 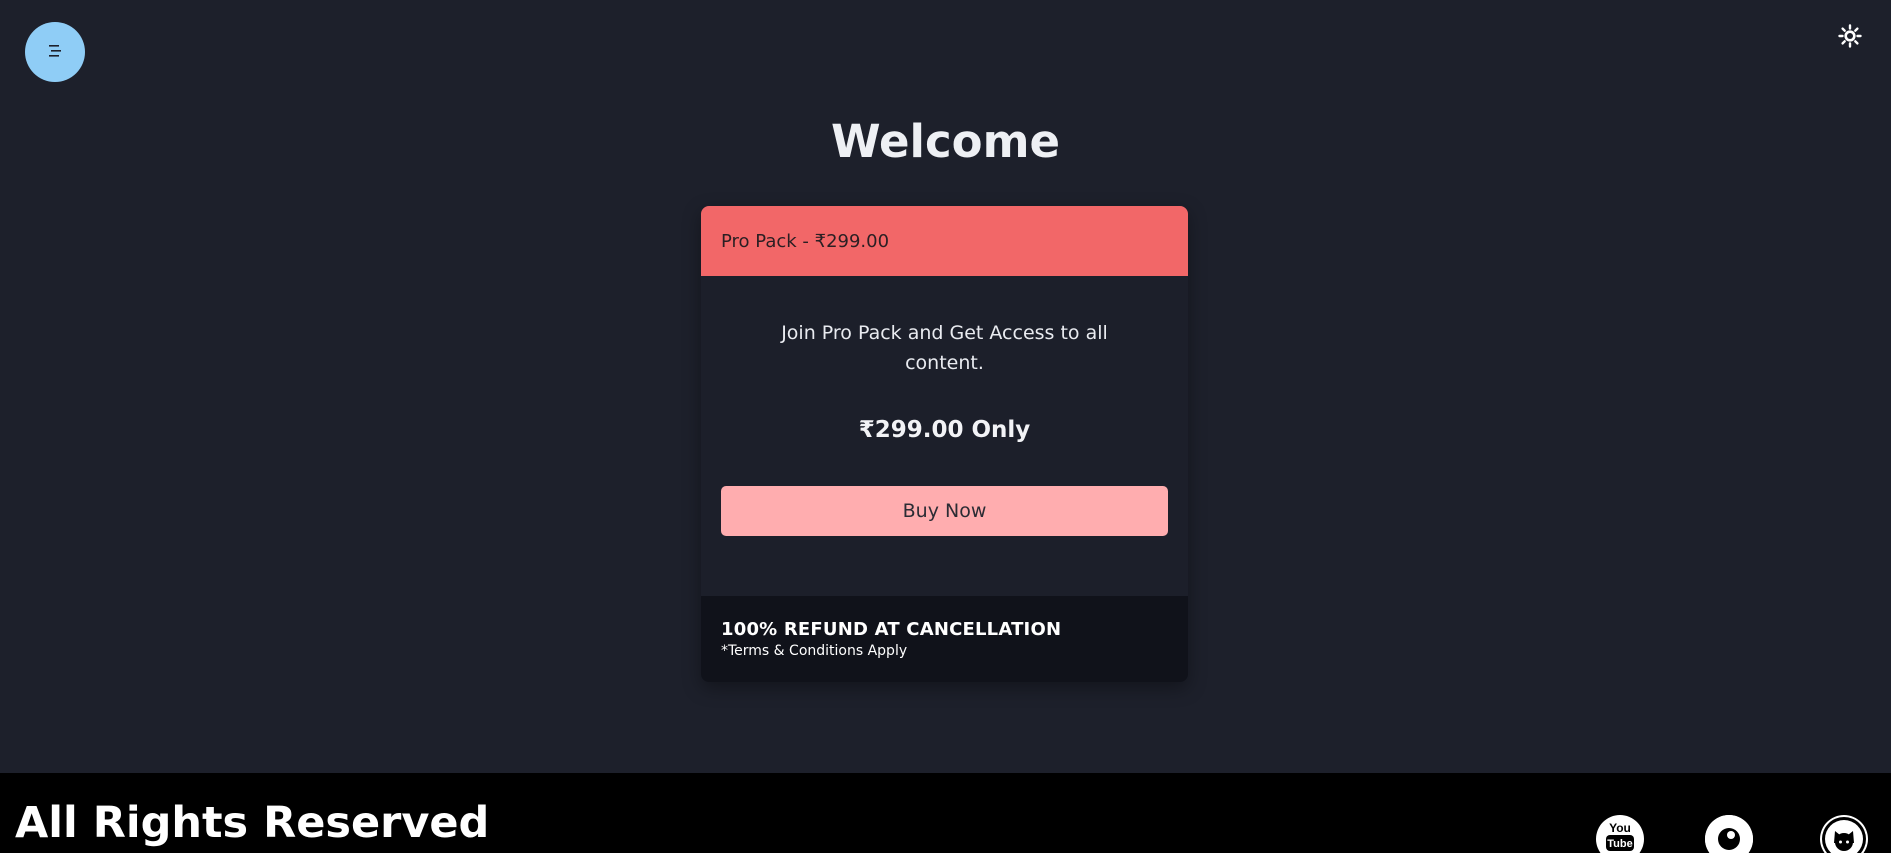 I want to click on hamburger-menu-icon, so click(x=55, y=52).